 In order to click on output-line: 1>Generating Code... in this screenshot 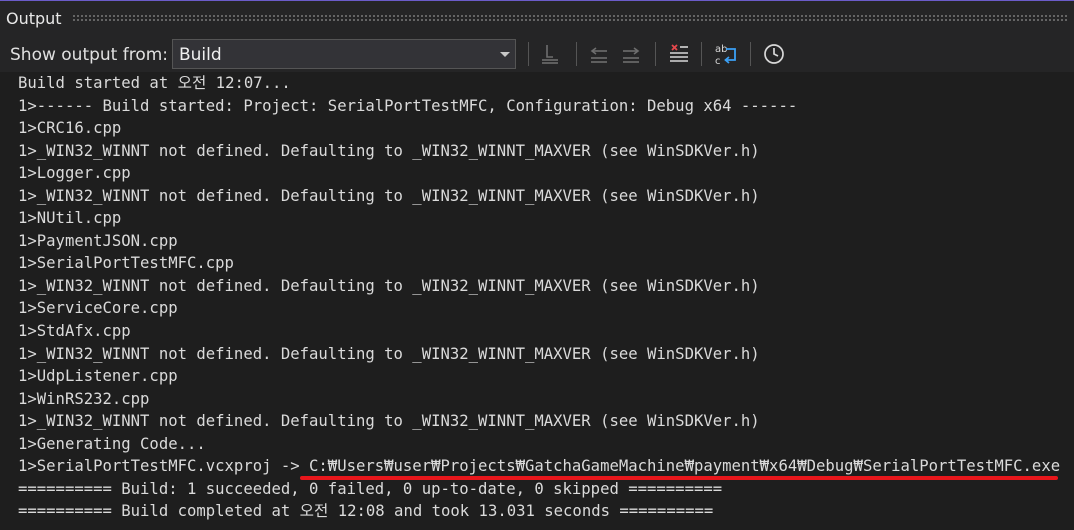, I will do `click(112, 443)`.